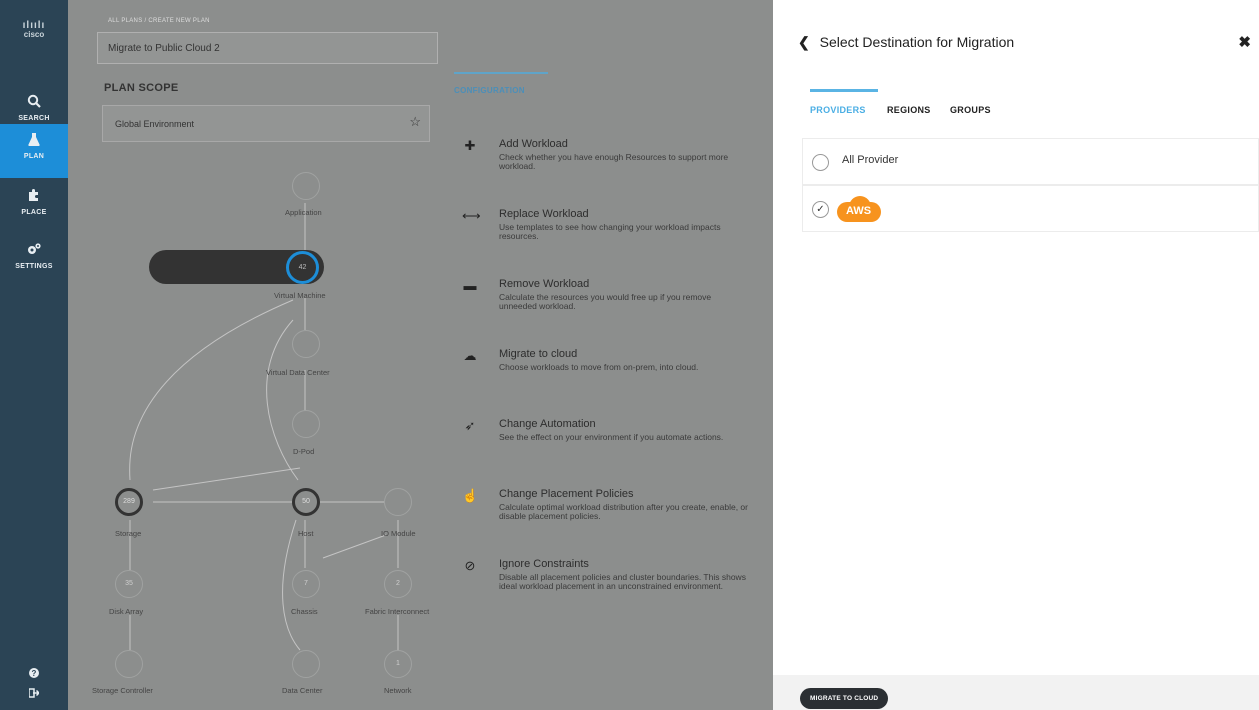  What do you see at coordinates (917, 42) in the screenshot?
I see `panel-title: Select Destination for Migration` at bounding box center [917, 42].